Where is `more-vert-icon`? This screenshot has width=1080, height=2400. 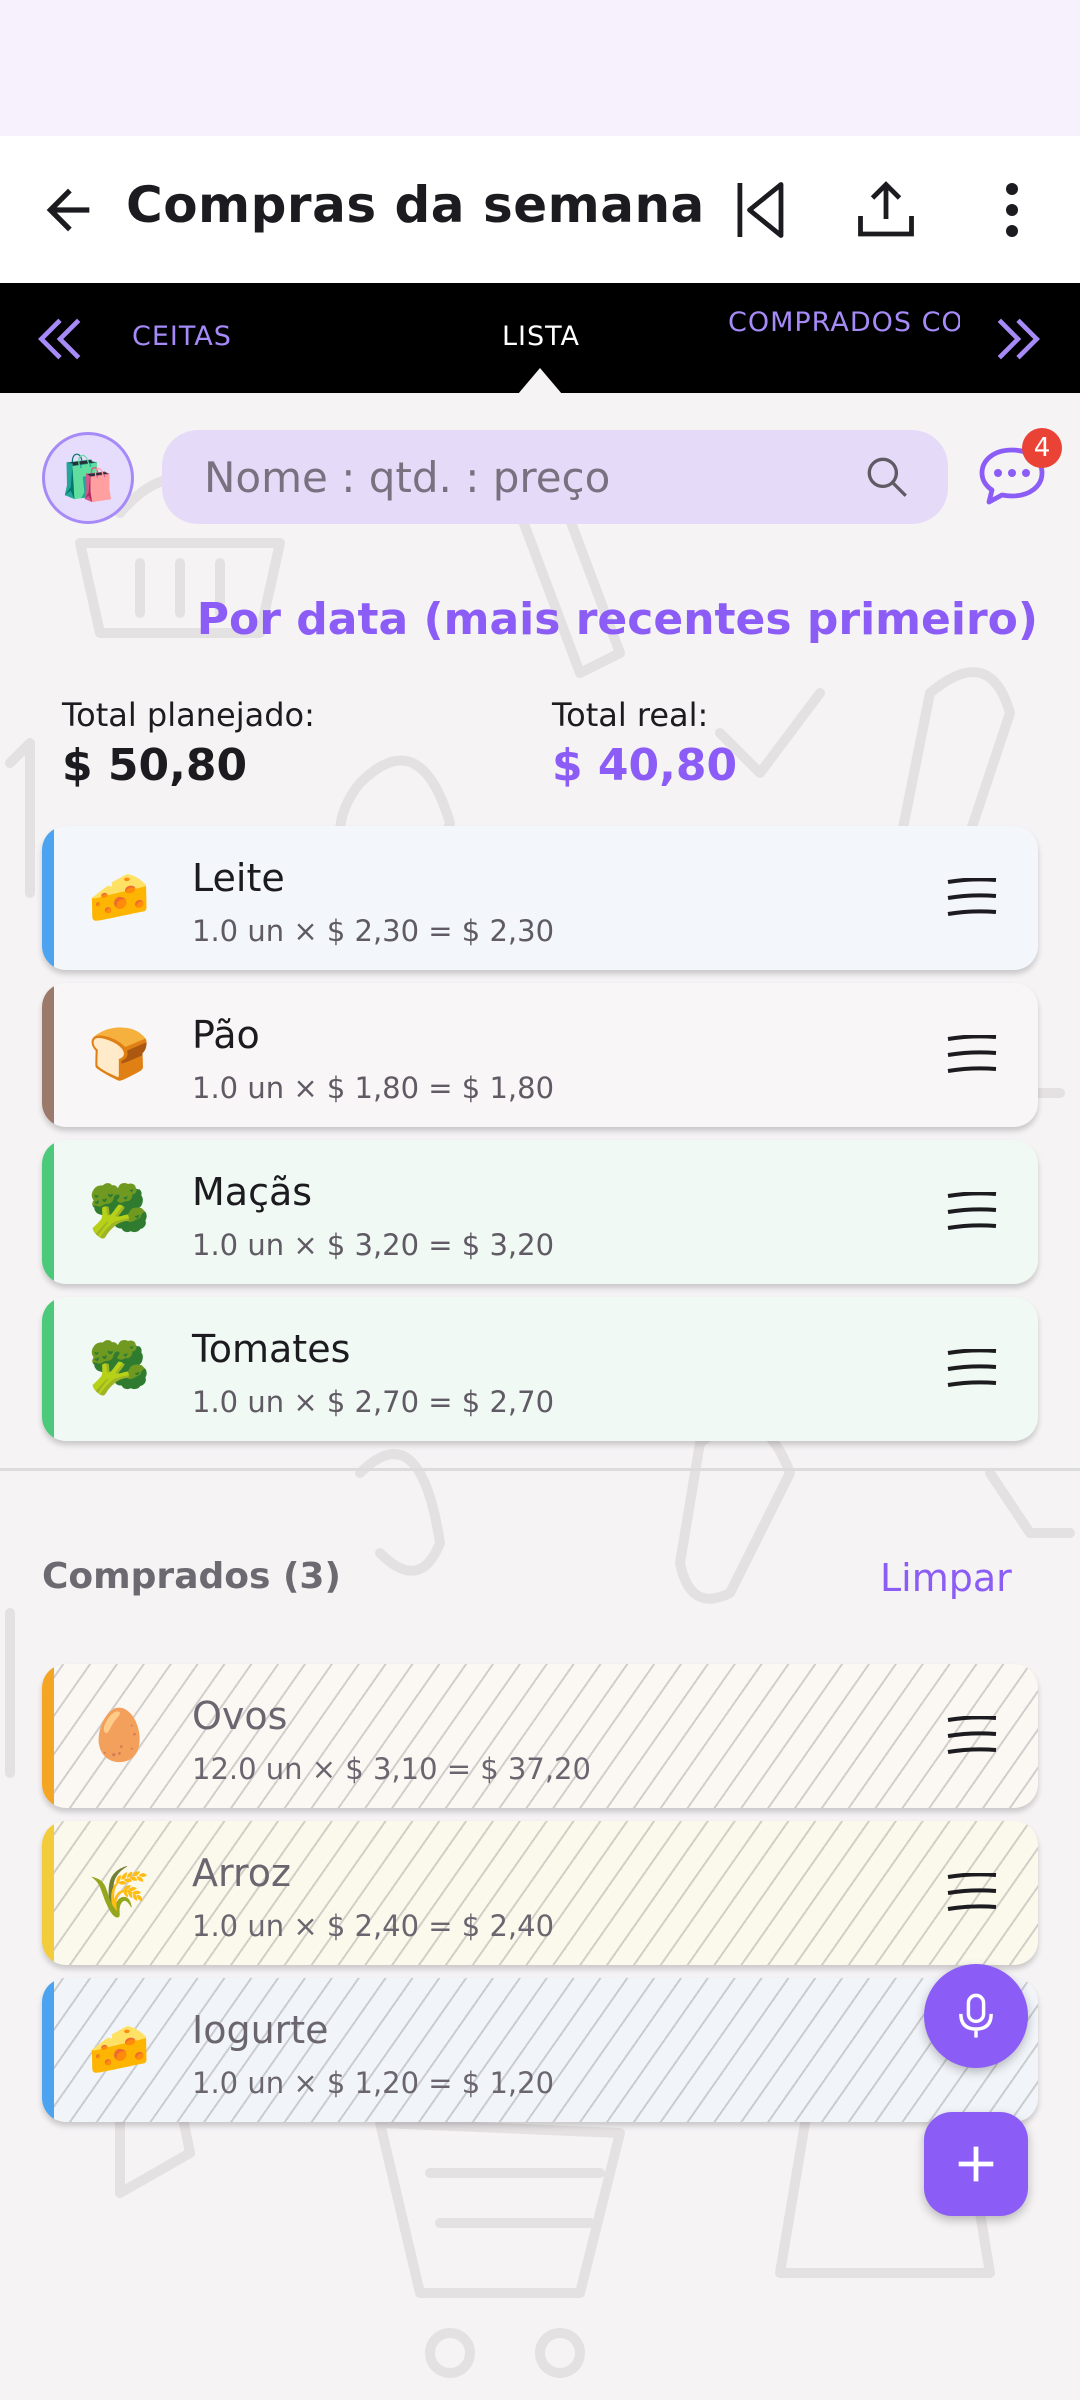 more-vert-icon is located at coordinates (1012, 210).